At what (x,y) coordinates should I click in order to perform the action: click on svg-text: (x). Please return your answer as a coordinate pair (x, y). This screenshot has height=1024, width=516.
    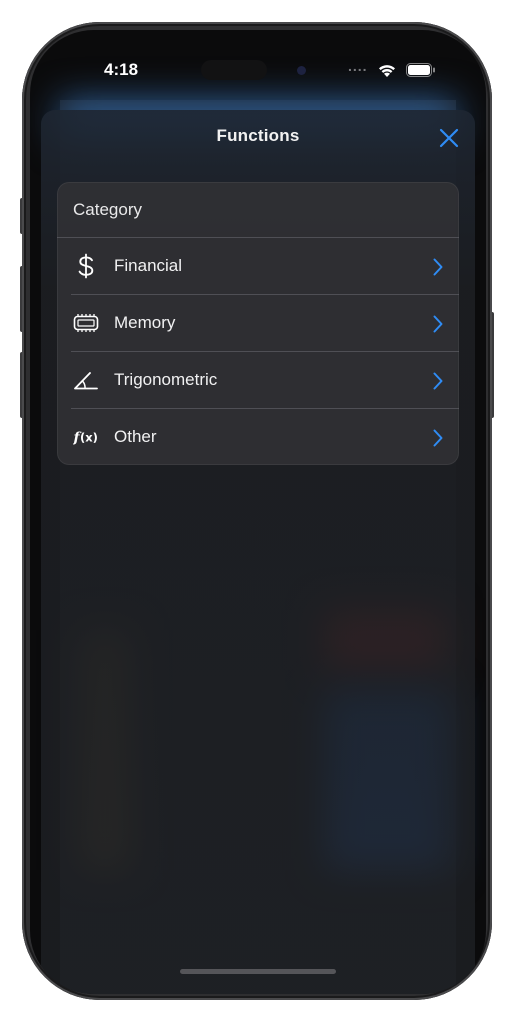
    Looking at the image, I should click on (89, 438).